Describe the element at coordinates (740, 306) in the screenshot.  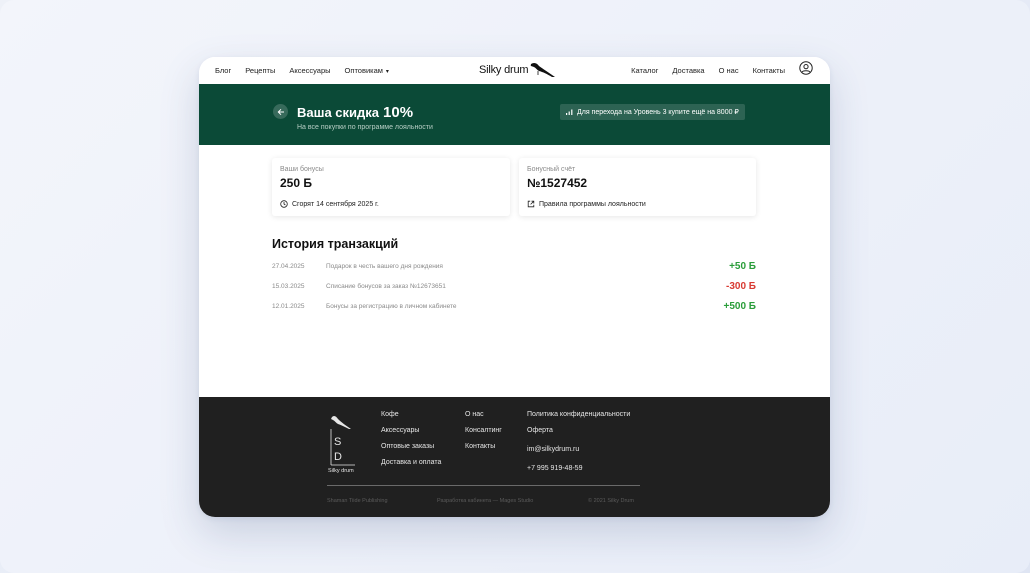
I see `transaction-amount: +500 Б` at that location.